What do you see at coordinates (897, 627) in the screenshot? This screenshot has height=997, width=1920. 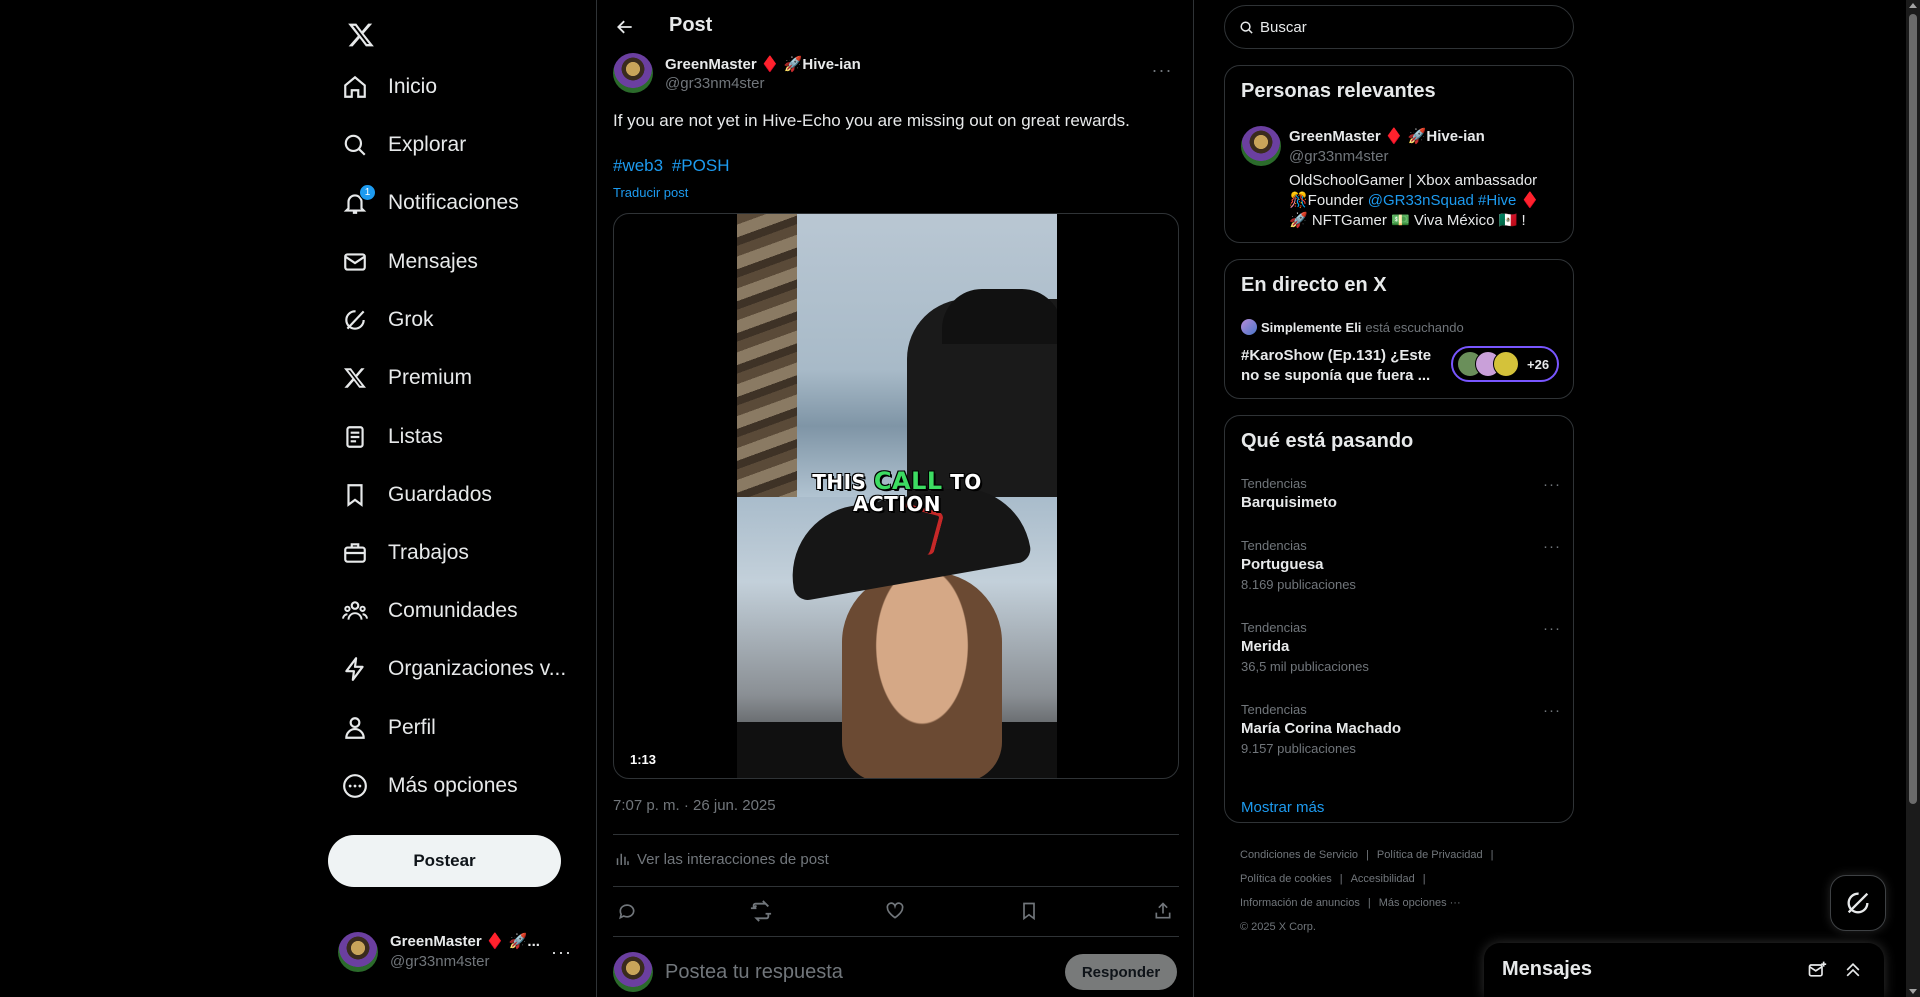 I see `video-frame-bottom` at bounding box center [897, 627].